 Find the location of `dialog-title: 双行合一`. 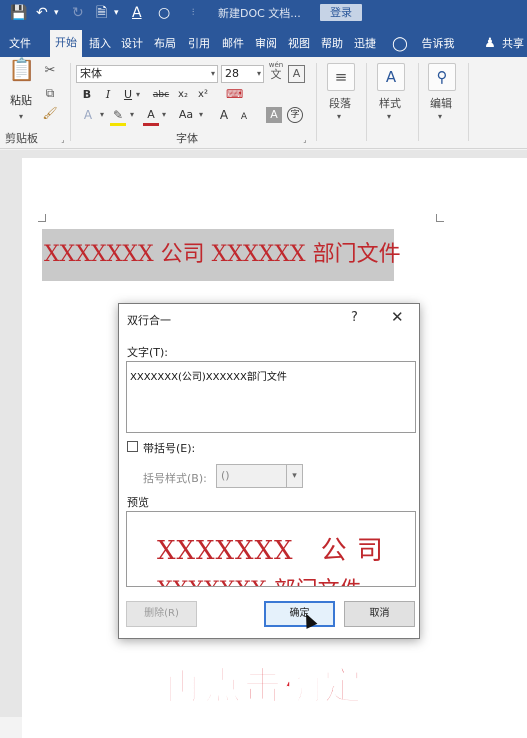

dialog-title: 双行合一 is located at coordinates (149, 320).